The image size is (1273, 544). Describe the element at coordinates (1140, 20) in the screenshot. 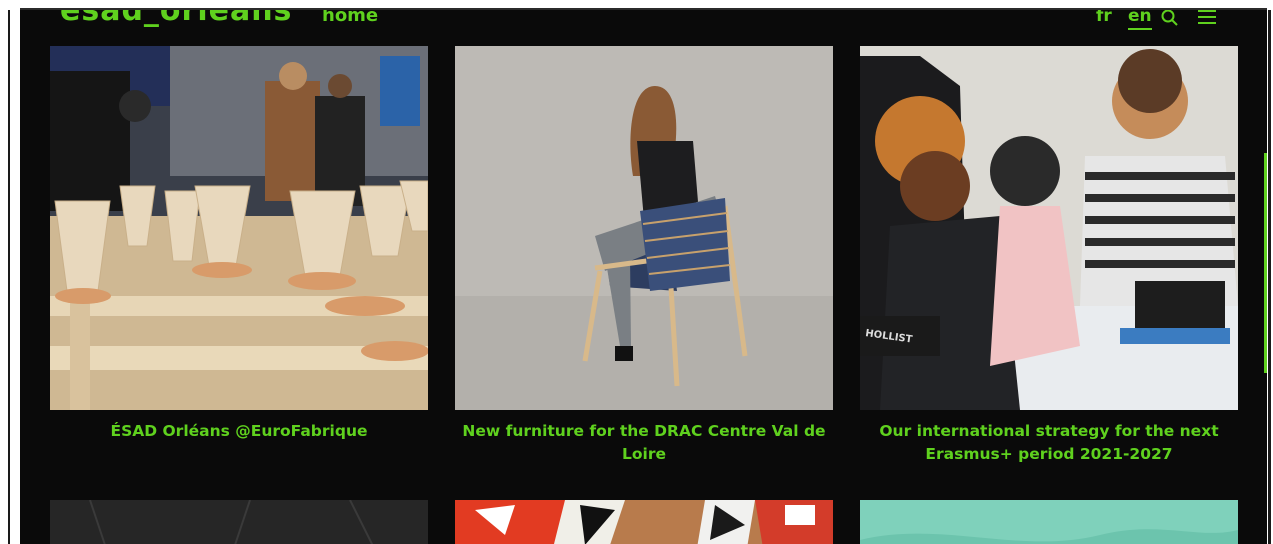

I see `language-en-link: en` at that location.